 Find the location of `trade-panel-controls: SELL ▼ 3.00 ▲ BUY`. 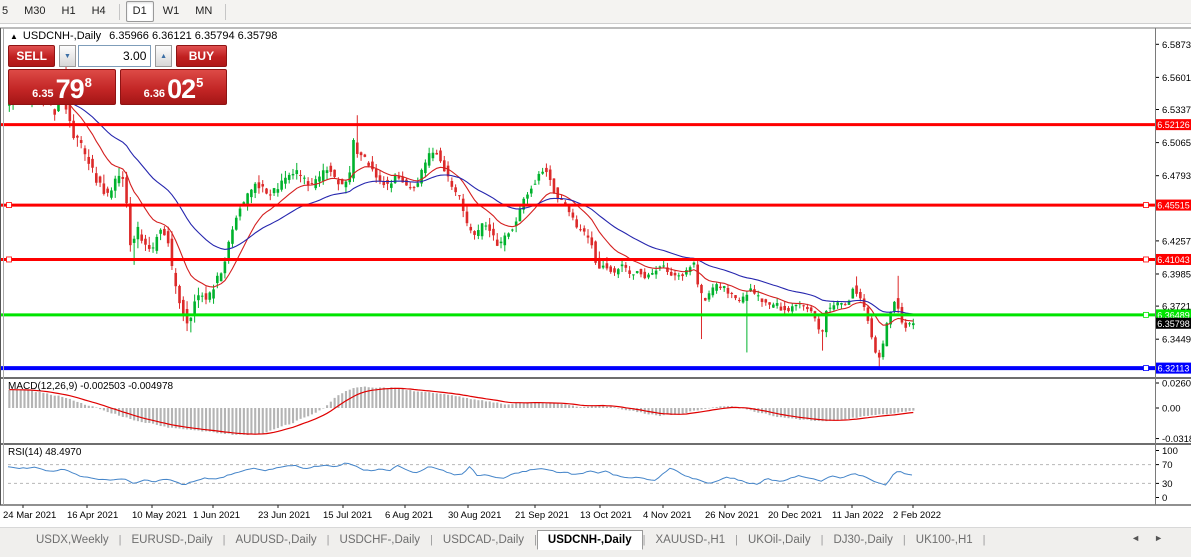

trade-panel-controls: SELL ▼ 3.00 ▲ BUY is located at coordinates (117, 56).